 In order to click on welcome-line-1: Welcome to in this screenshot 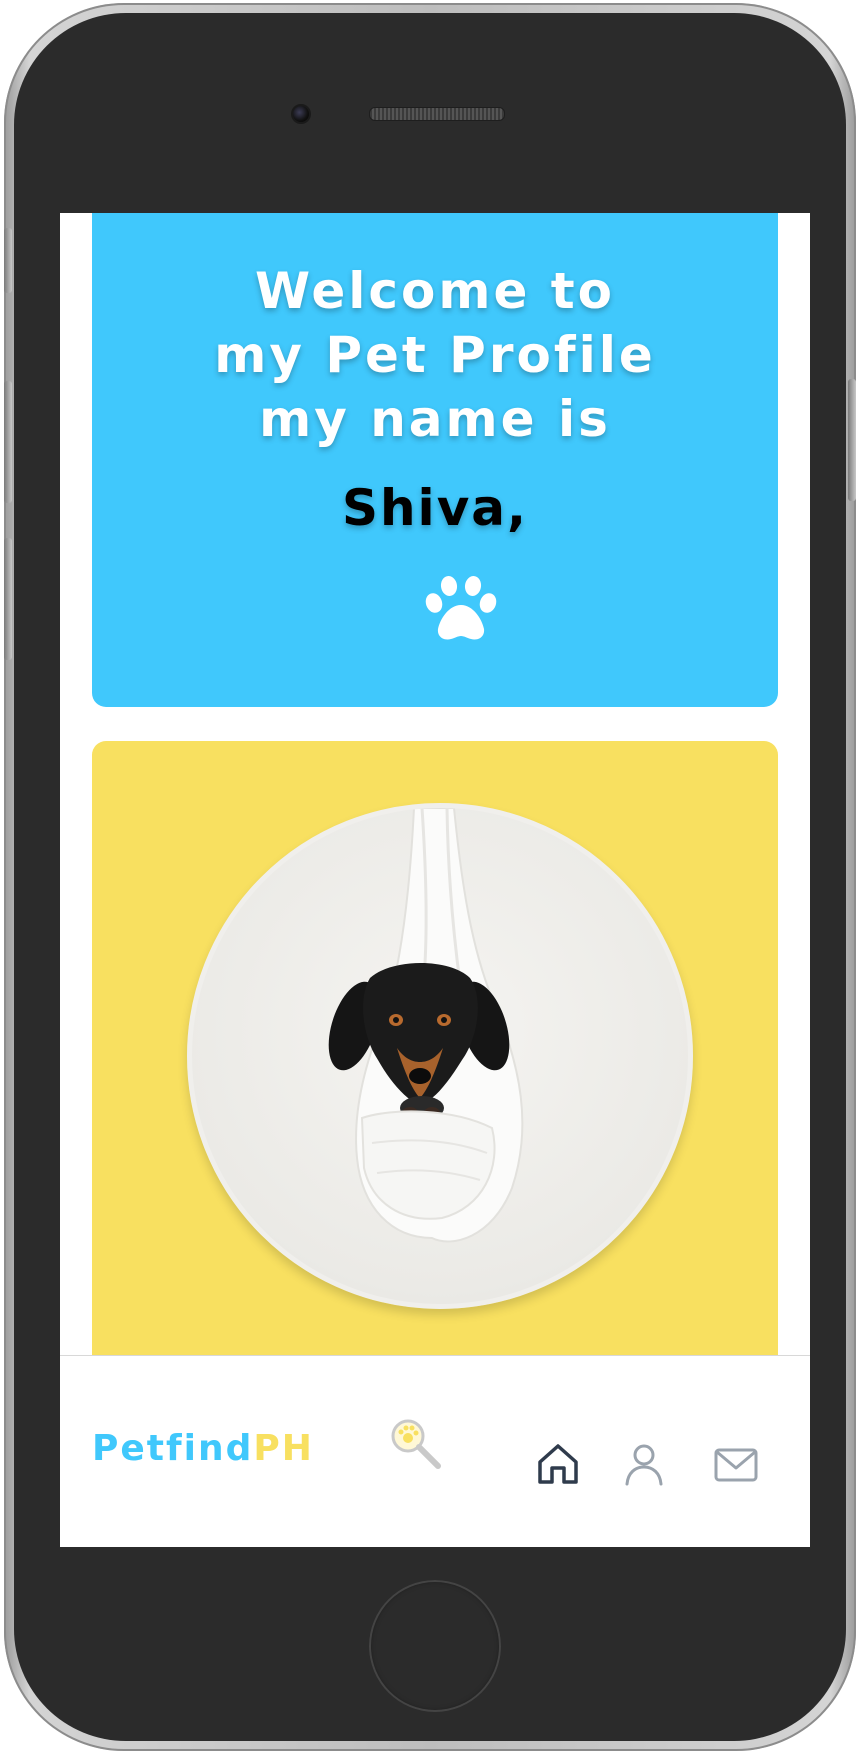, I will do `click(435, 291)`.